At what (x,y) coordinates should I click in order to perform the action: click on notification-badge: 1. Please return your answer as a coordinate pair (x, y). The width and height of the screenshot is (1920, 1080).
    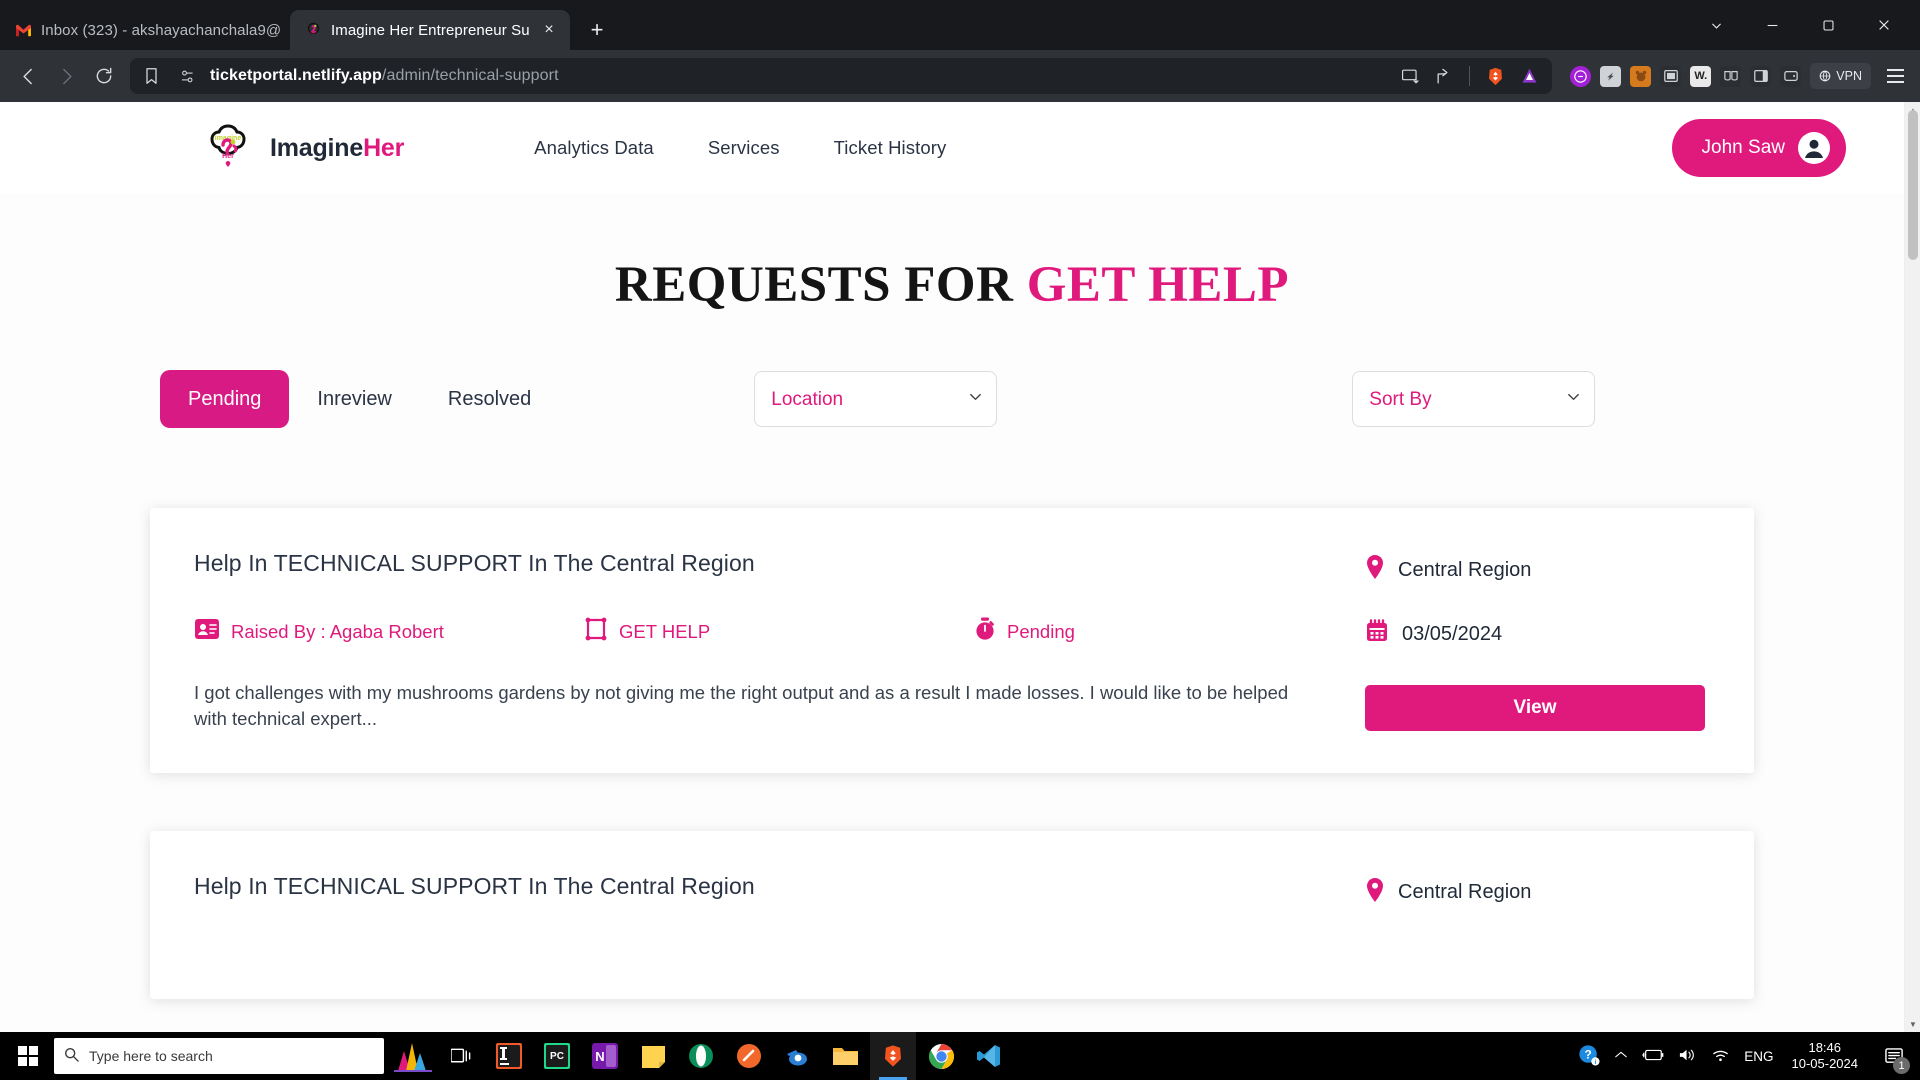
    Looking at the image, I should click on (1901, 1065).